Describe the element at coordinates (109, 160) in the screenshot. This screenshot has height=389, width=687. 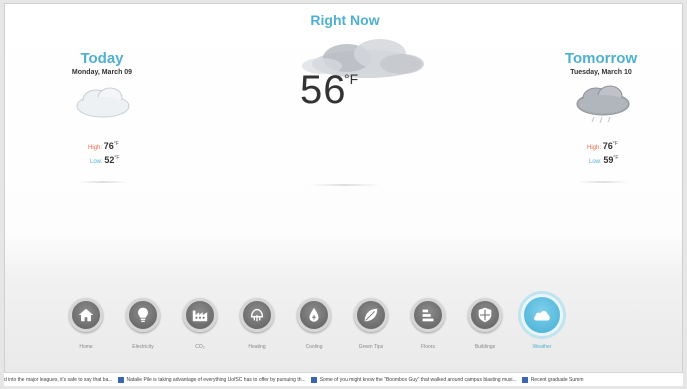
I see `today-low-value: 52` at that location.